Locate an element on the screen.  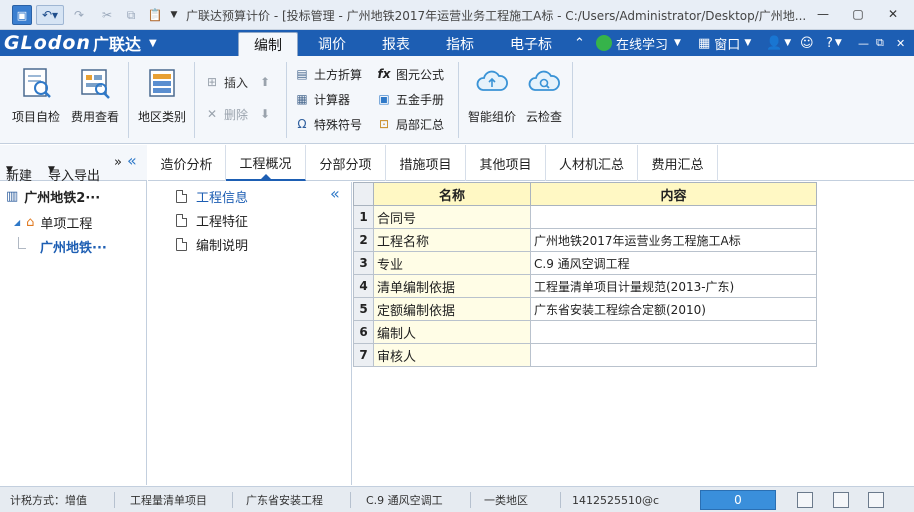
tree-unit-project: ◢ ⌂ 单项工程 is located at coordinates (53, 222).